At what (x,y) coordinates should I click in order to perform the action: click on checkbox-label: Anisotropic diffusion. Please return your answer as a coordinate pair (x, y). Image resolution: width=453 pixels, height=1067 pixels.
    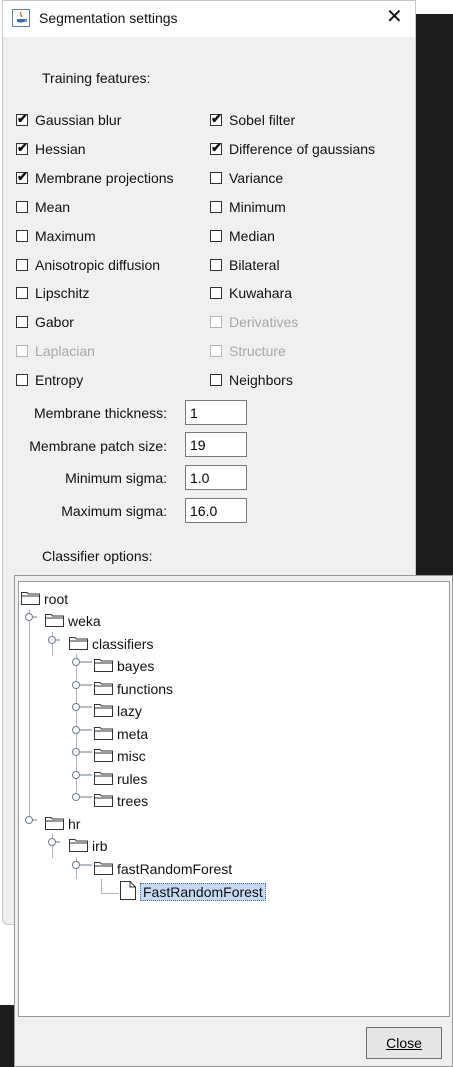
    Looking at the image, I should click on (98, 265).